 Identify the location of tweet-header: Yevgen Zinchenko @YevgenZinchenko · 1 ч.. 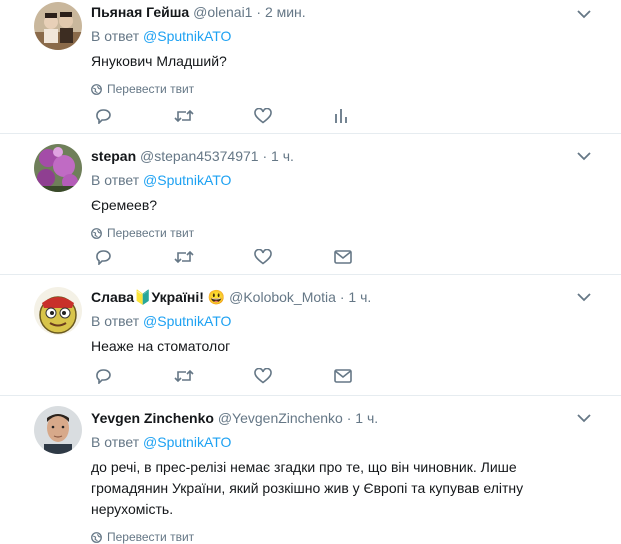
(356, 418).